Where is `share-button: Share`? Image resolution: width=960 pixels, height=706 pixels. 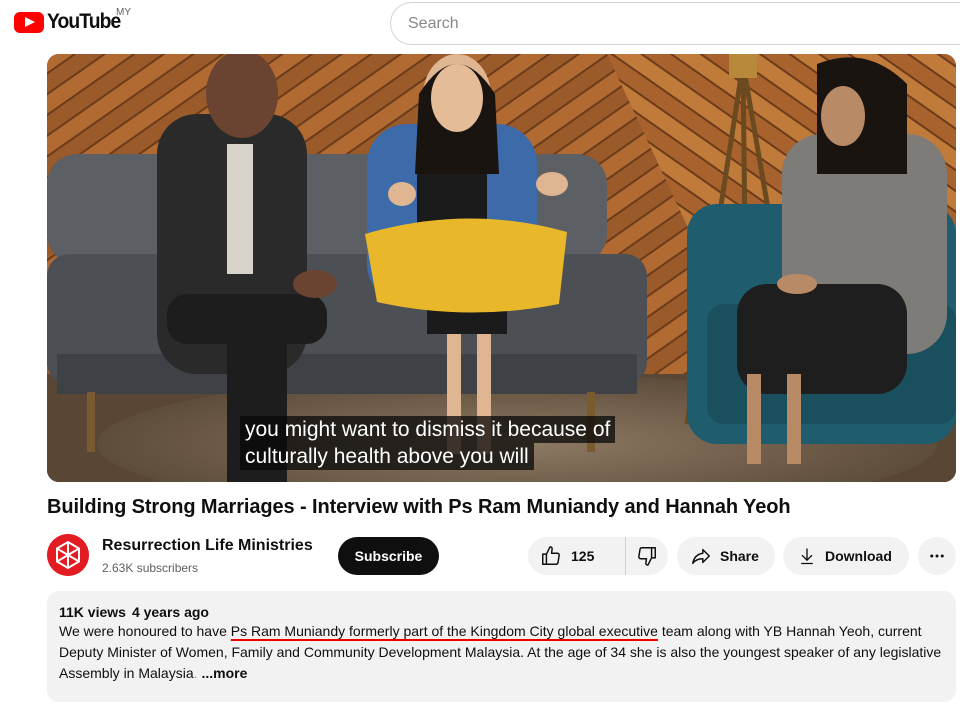
share-button: Share is located at coordinates (726, 556).